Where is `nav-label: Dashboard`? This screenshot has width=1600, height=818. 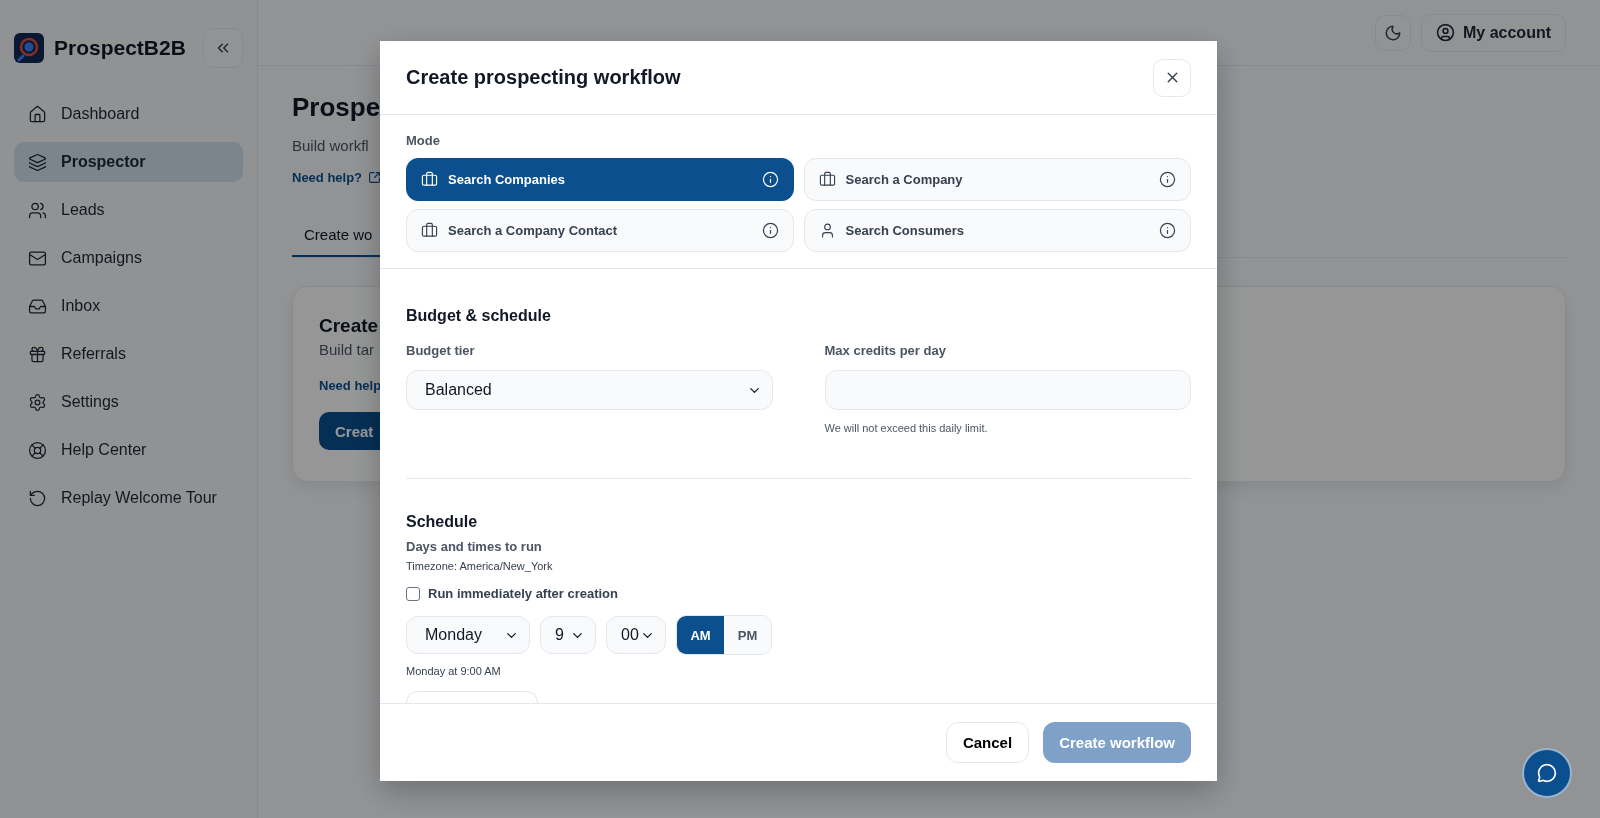
nav-label: Dashboard is located at coordinates (100, 114).